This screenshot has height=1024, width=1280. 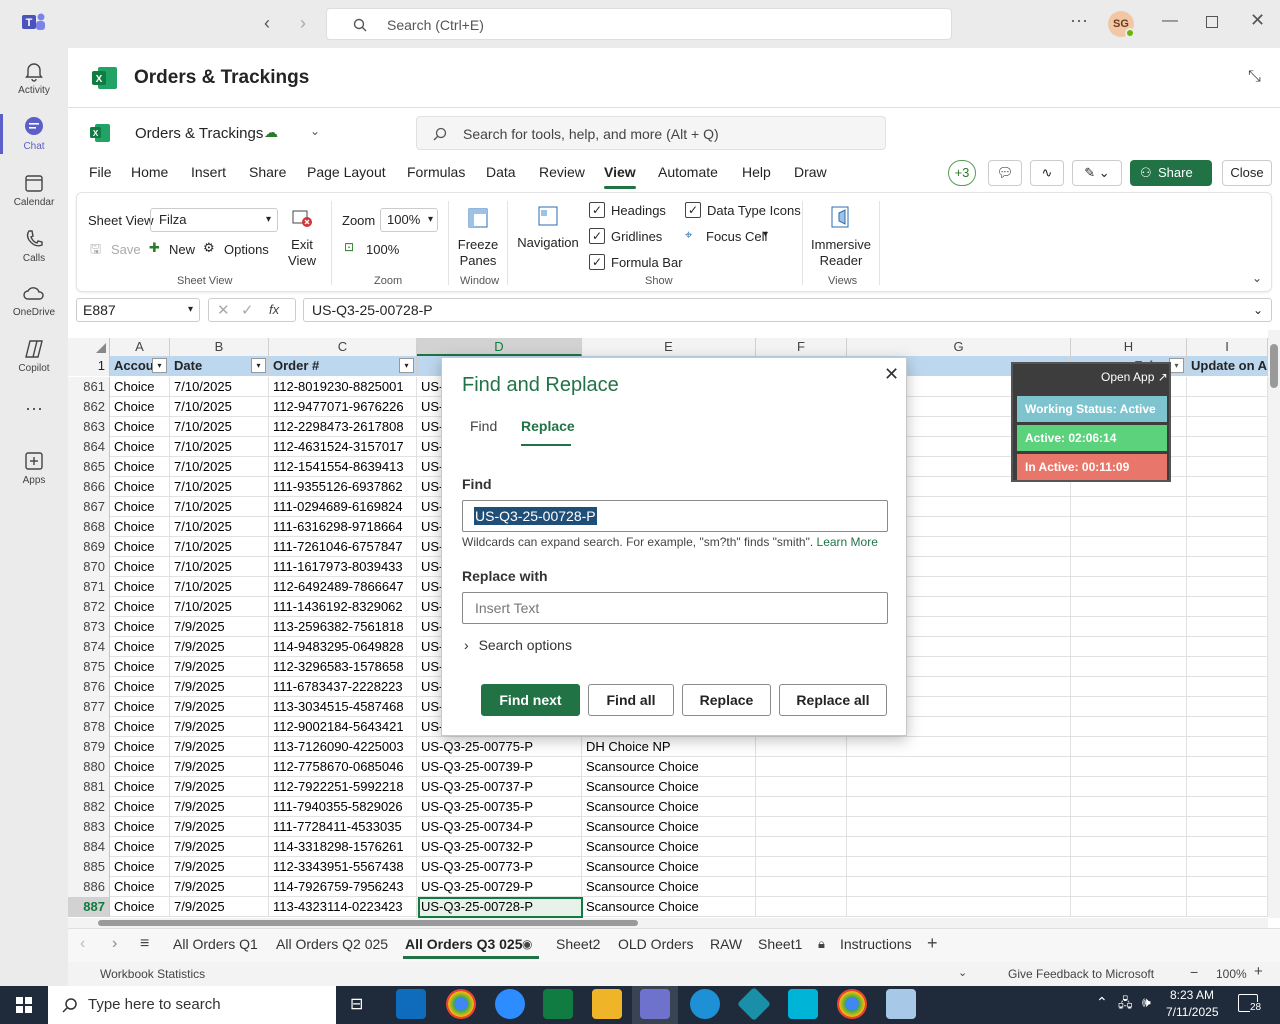 I want to click on row-number: 864, so click(x=89, y=447).